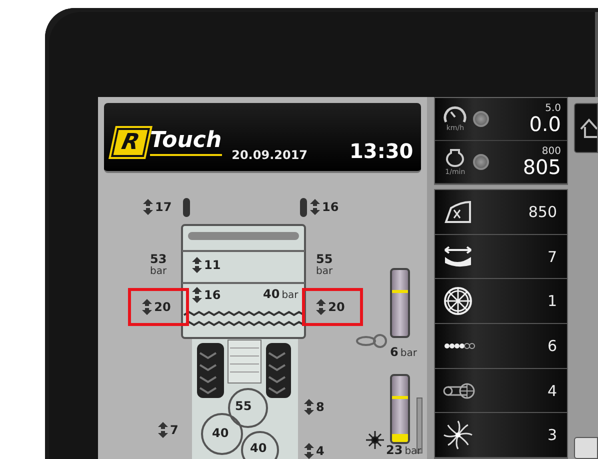 The width and height of the screenshot is (598, 459). Describe the element at coordinates (455, 115) in the screenshot. I see `speedometer-icon` at that location.